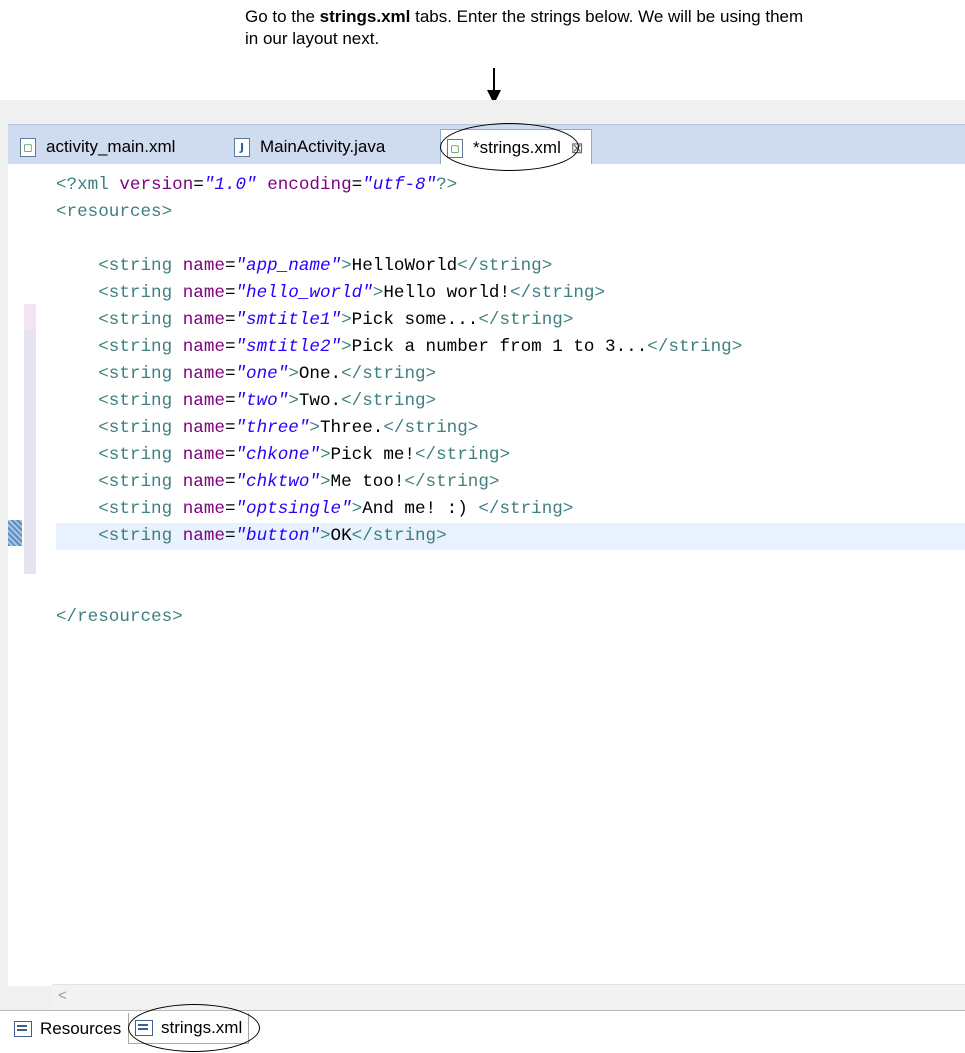 This screenshot has height=1053, width=965. I want to click on code-token: "smtitle1", so click(288, 320).